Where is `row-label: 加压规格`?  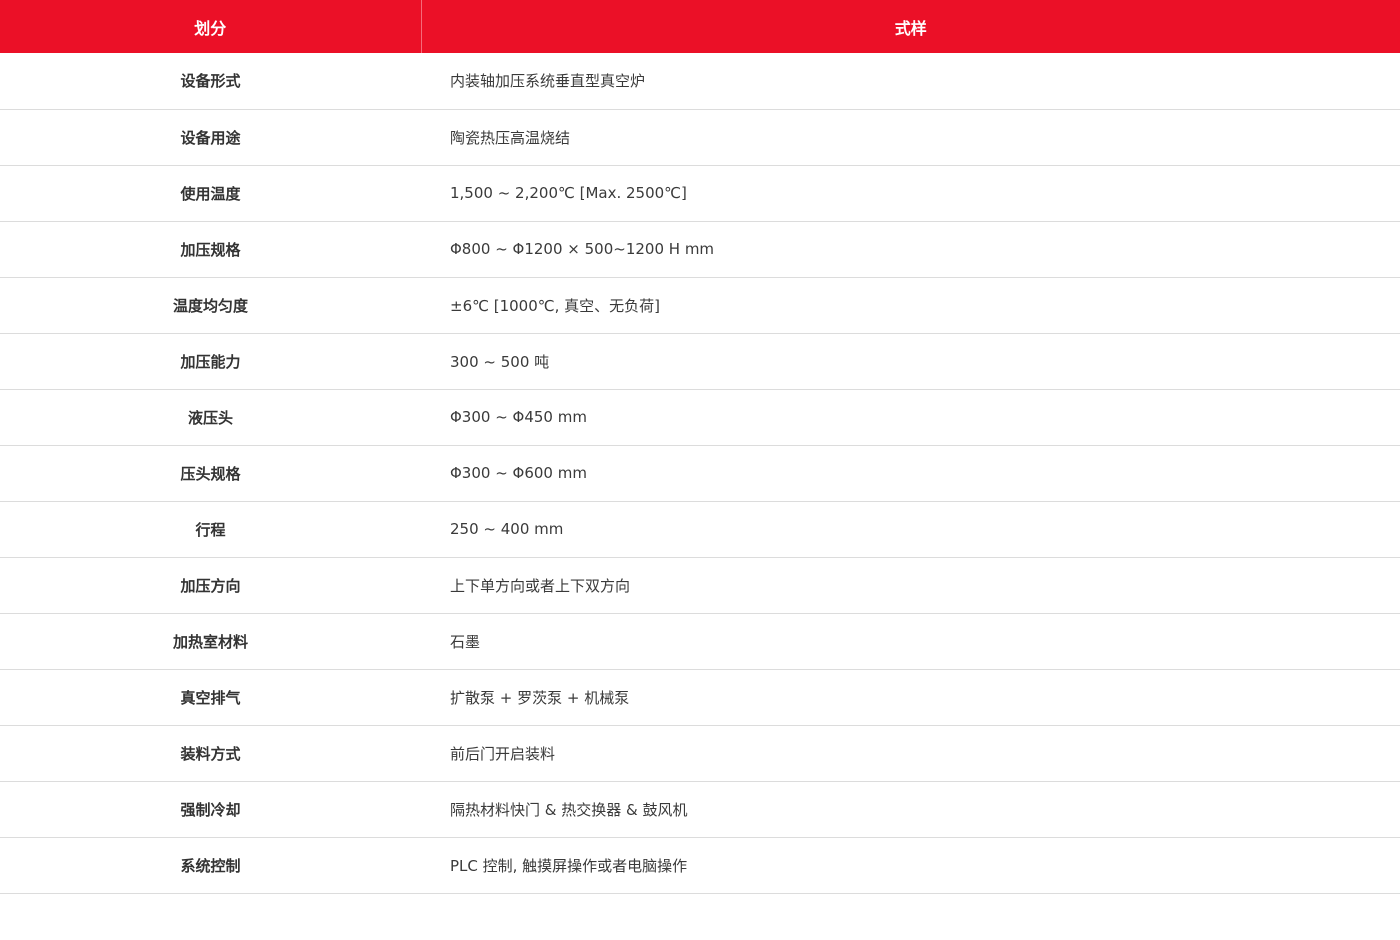
row-label: 加压规格 is located at coordinates (210, 249).